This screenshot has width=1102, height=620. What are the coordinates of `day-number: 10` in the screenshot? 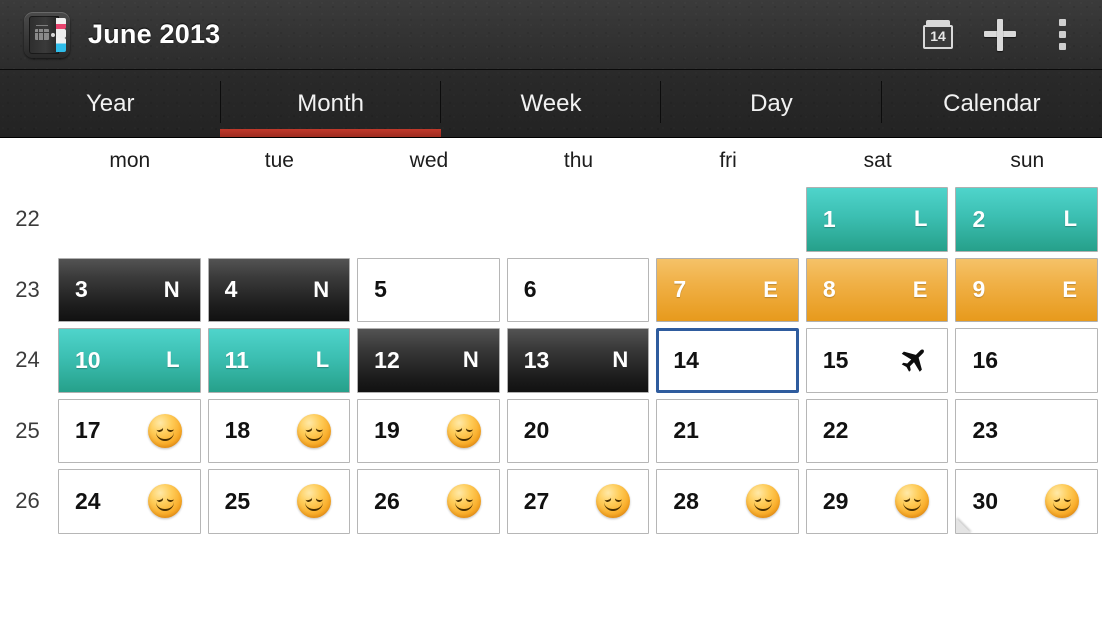 It's located at (88, 359).